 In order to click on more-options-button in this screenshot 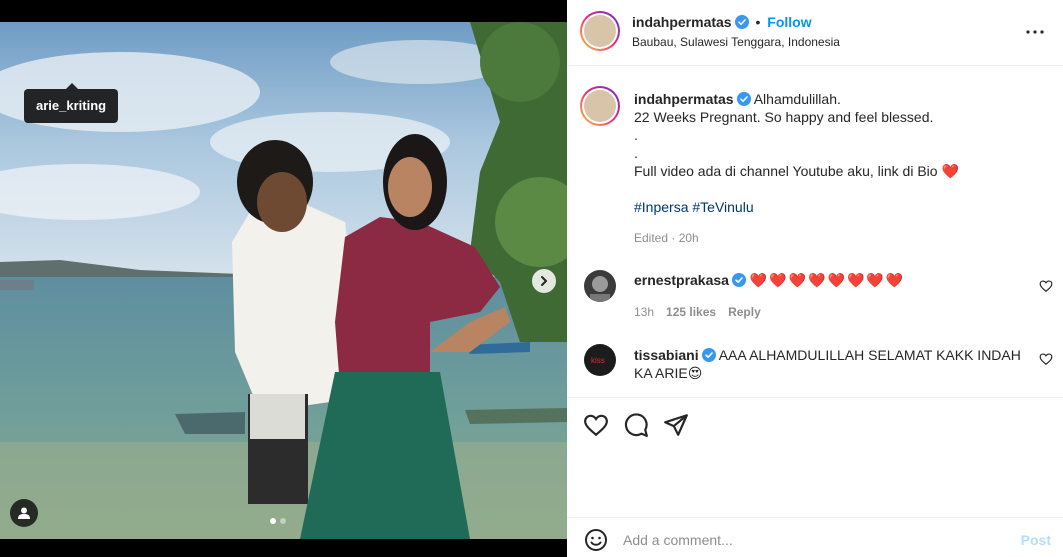, I will do `click(1035, 32)`.